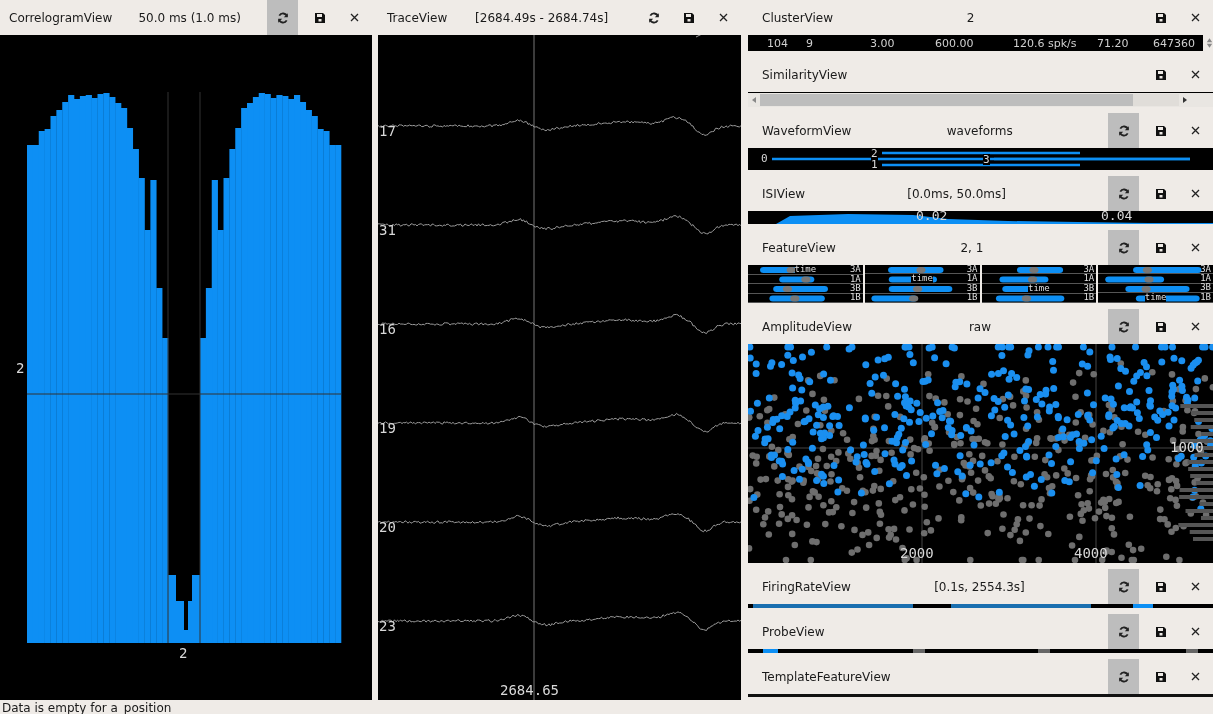 This screenshot has width=1213, height=714. I want to click on view-subtitle: raw, so click(980, 326).